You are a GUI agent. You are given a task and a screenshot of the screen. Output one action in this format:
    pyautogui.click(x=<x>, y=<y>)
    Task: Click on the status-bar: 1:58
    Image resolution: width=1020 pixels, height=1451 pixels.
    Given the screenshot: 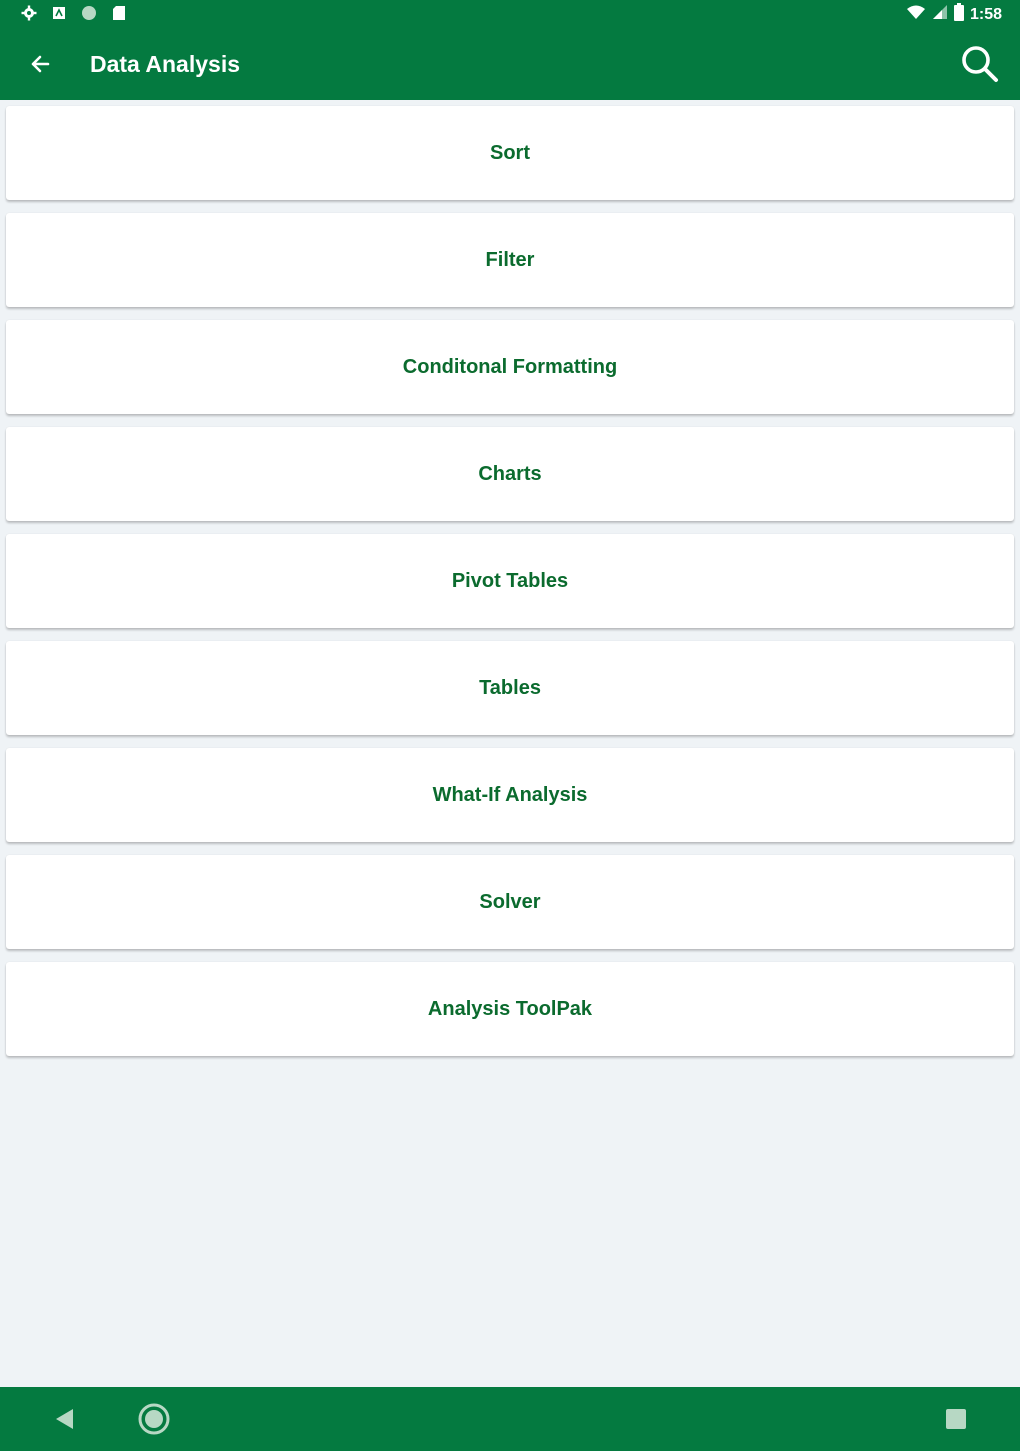 What is the action you would take?
    pyautogui.click(x=510, y=14)
    